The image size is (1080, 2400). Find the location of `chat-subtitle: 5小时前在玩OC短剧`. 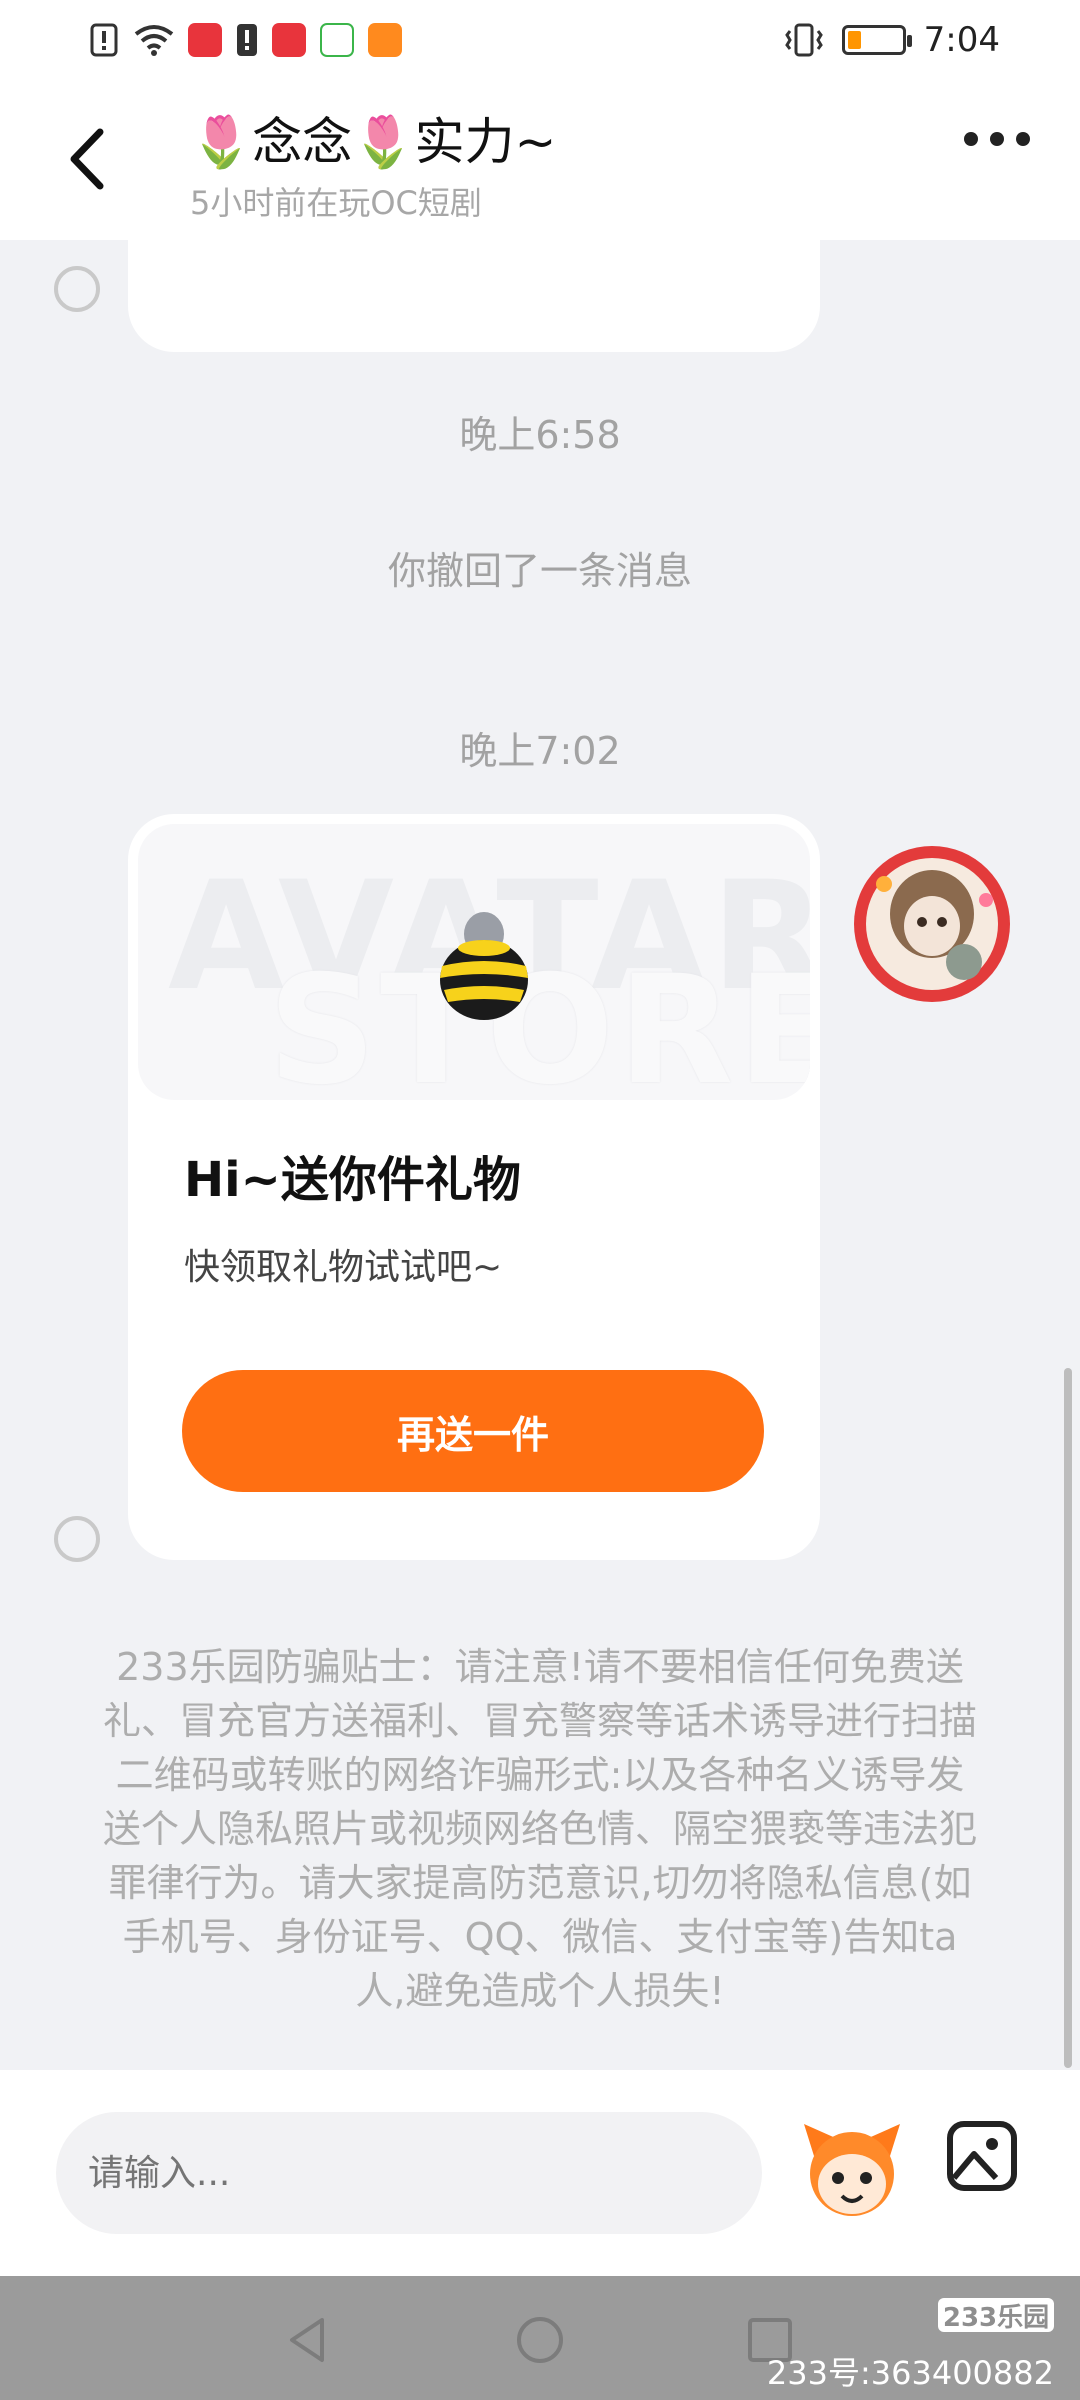

chat-subtitle: 5小时前在玩OC短剧 is located at coordinates (336, 203).